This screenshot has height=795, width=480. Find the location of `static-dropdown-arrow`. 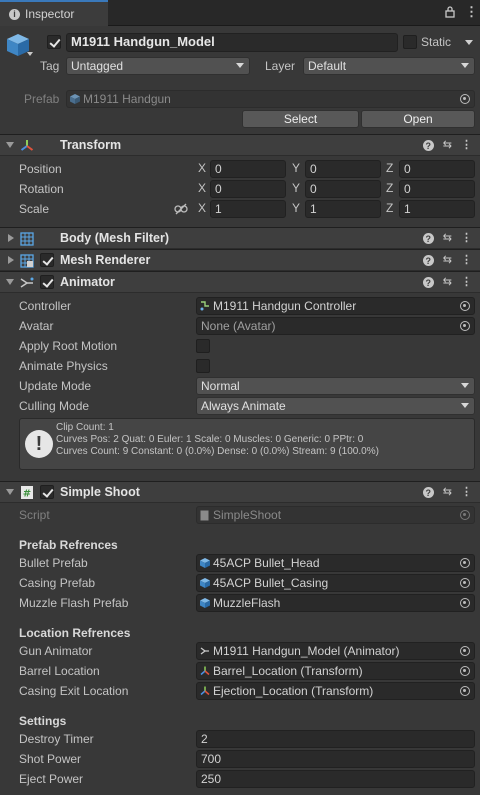

static-dropdown-arrow is located at coordinates (469, 42).